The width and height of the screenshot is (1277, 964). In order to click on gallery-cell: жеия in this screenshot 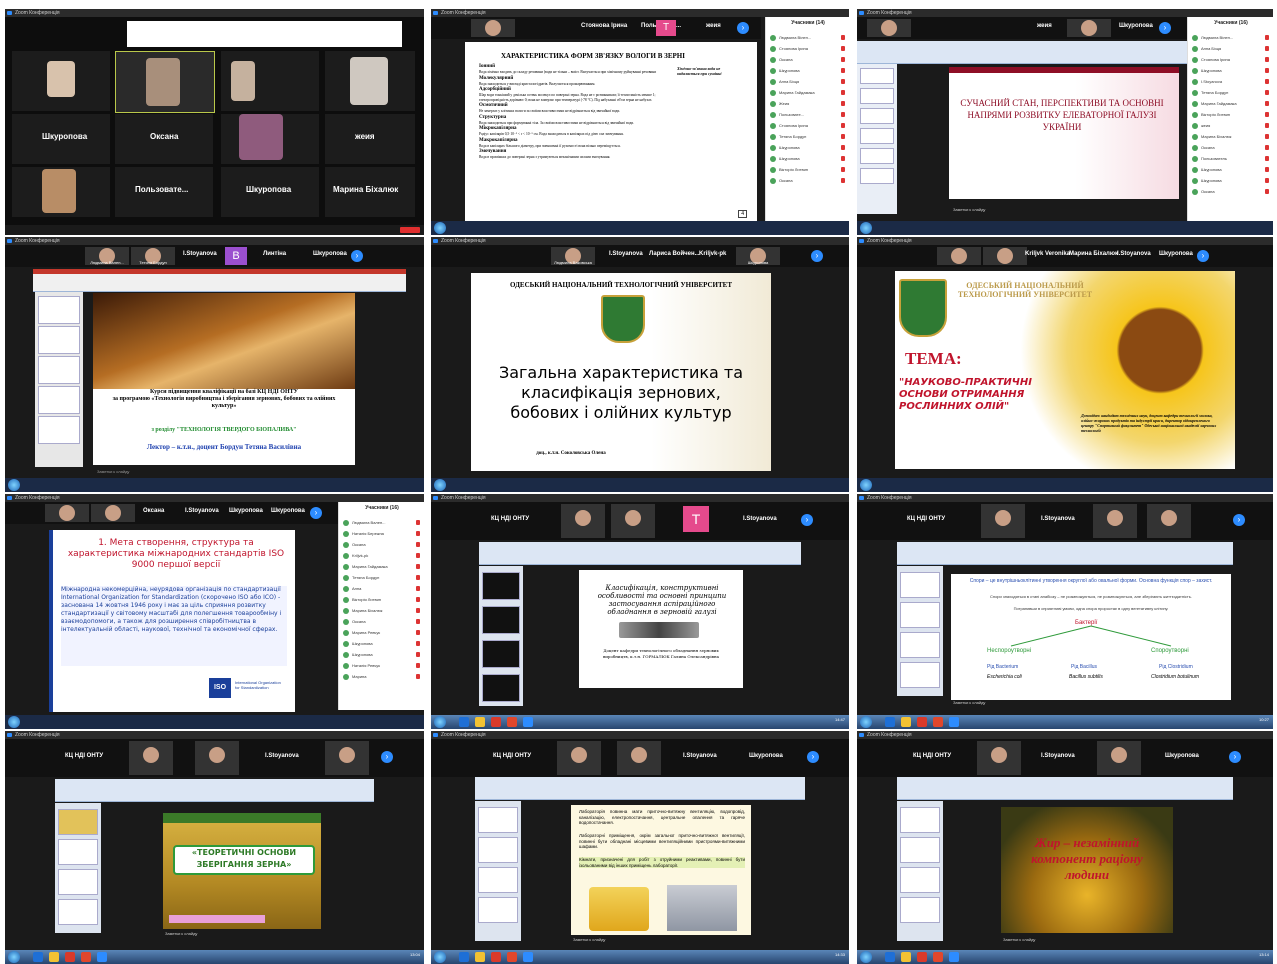, I will do `click(370, 139)`.